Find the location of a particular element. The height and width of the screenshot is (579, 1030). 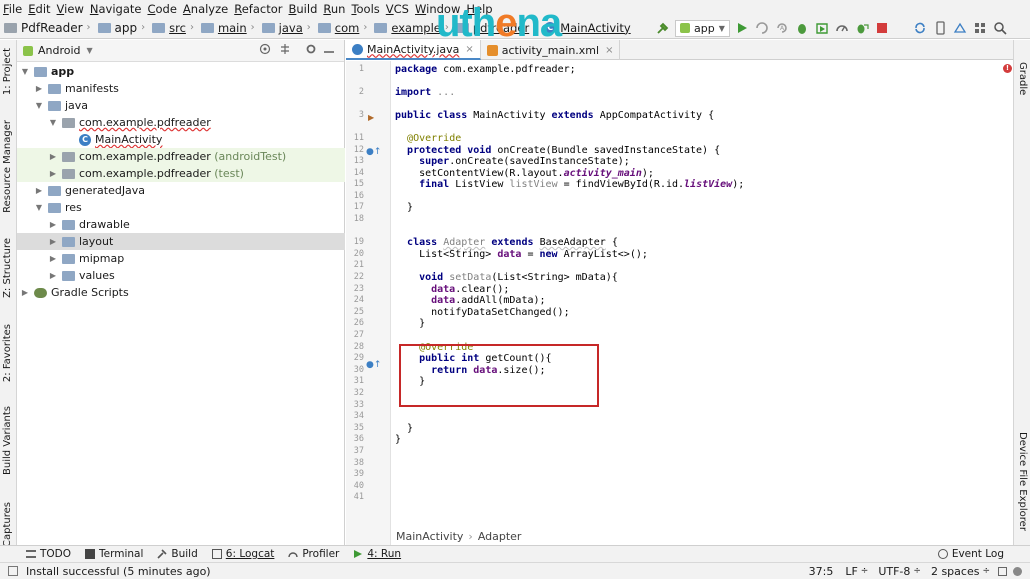

tab-profiler: Profiler is located at coordinates (313, 554).